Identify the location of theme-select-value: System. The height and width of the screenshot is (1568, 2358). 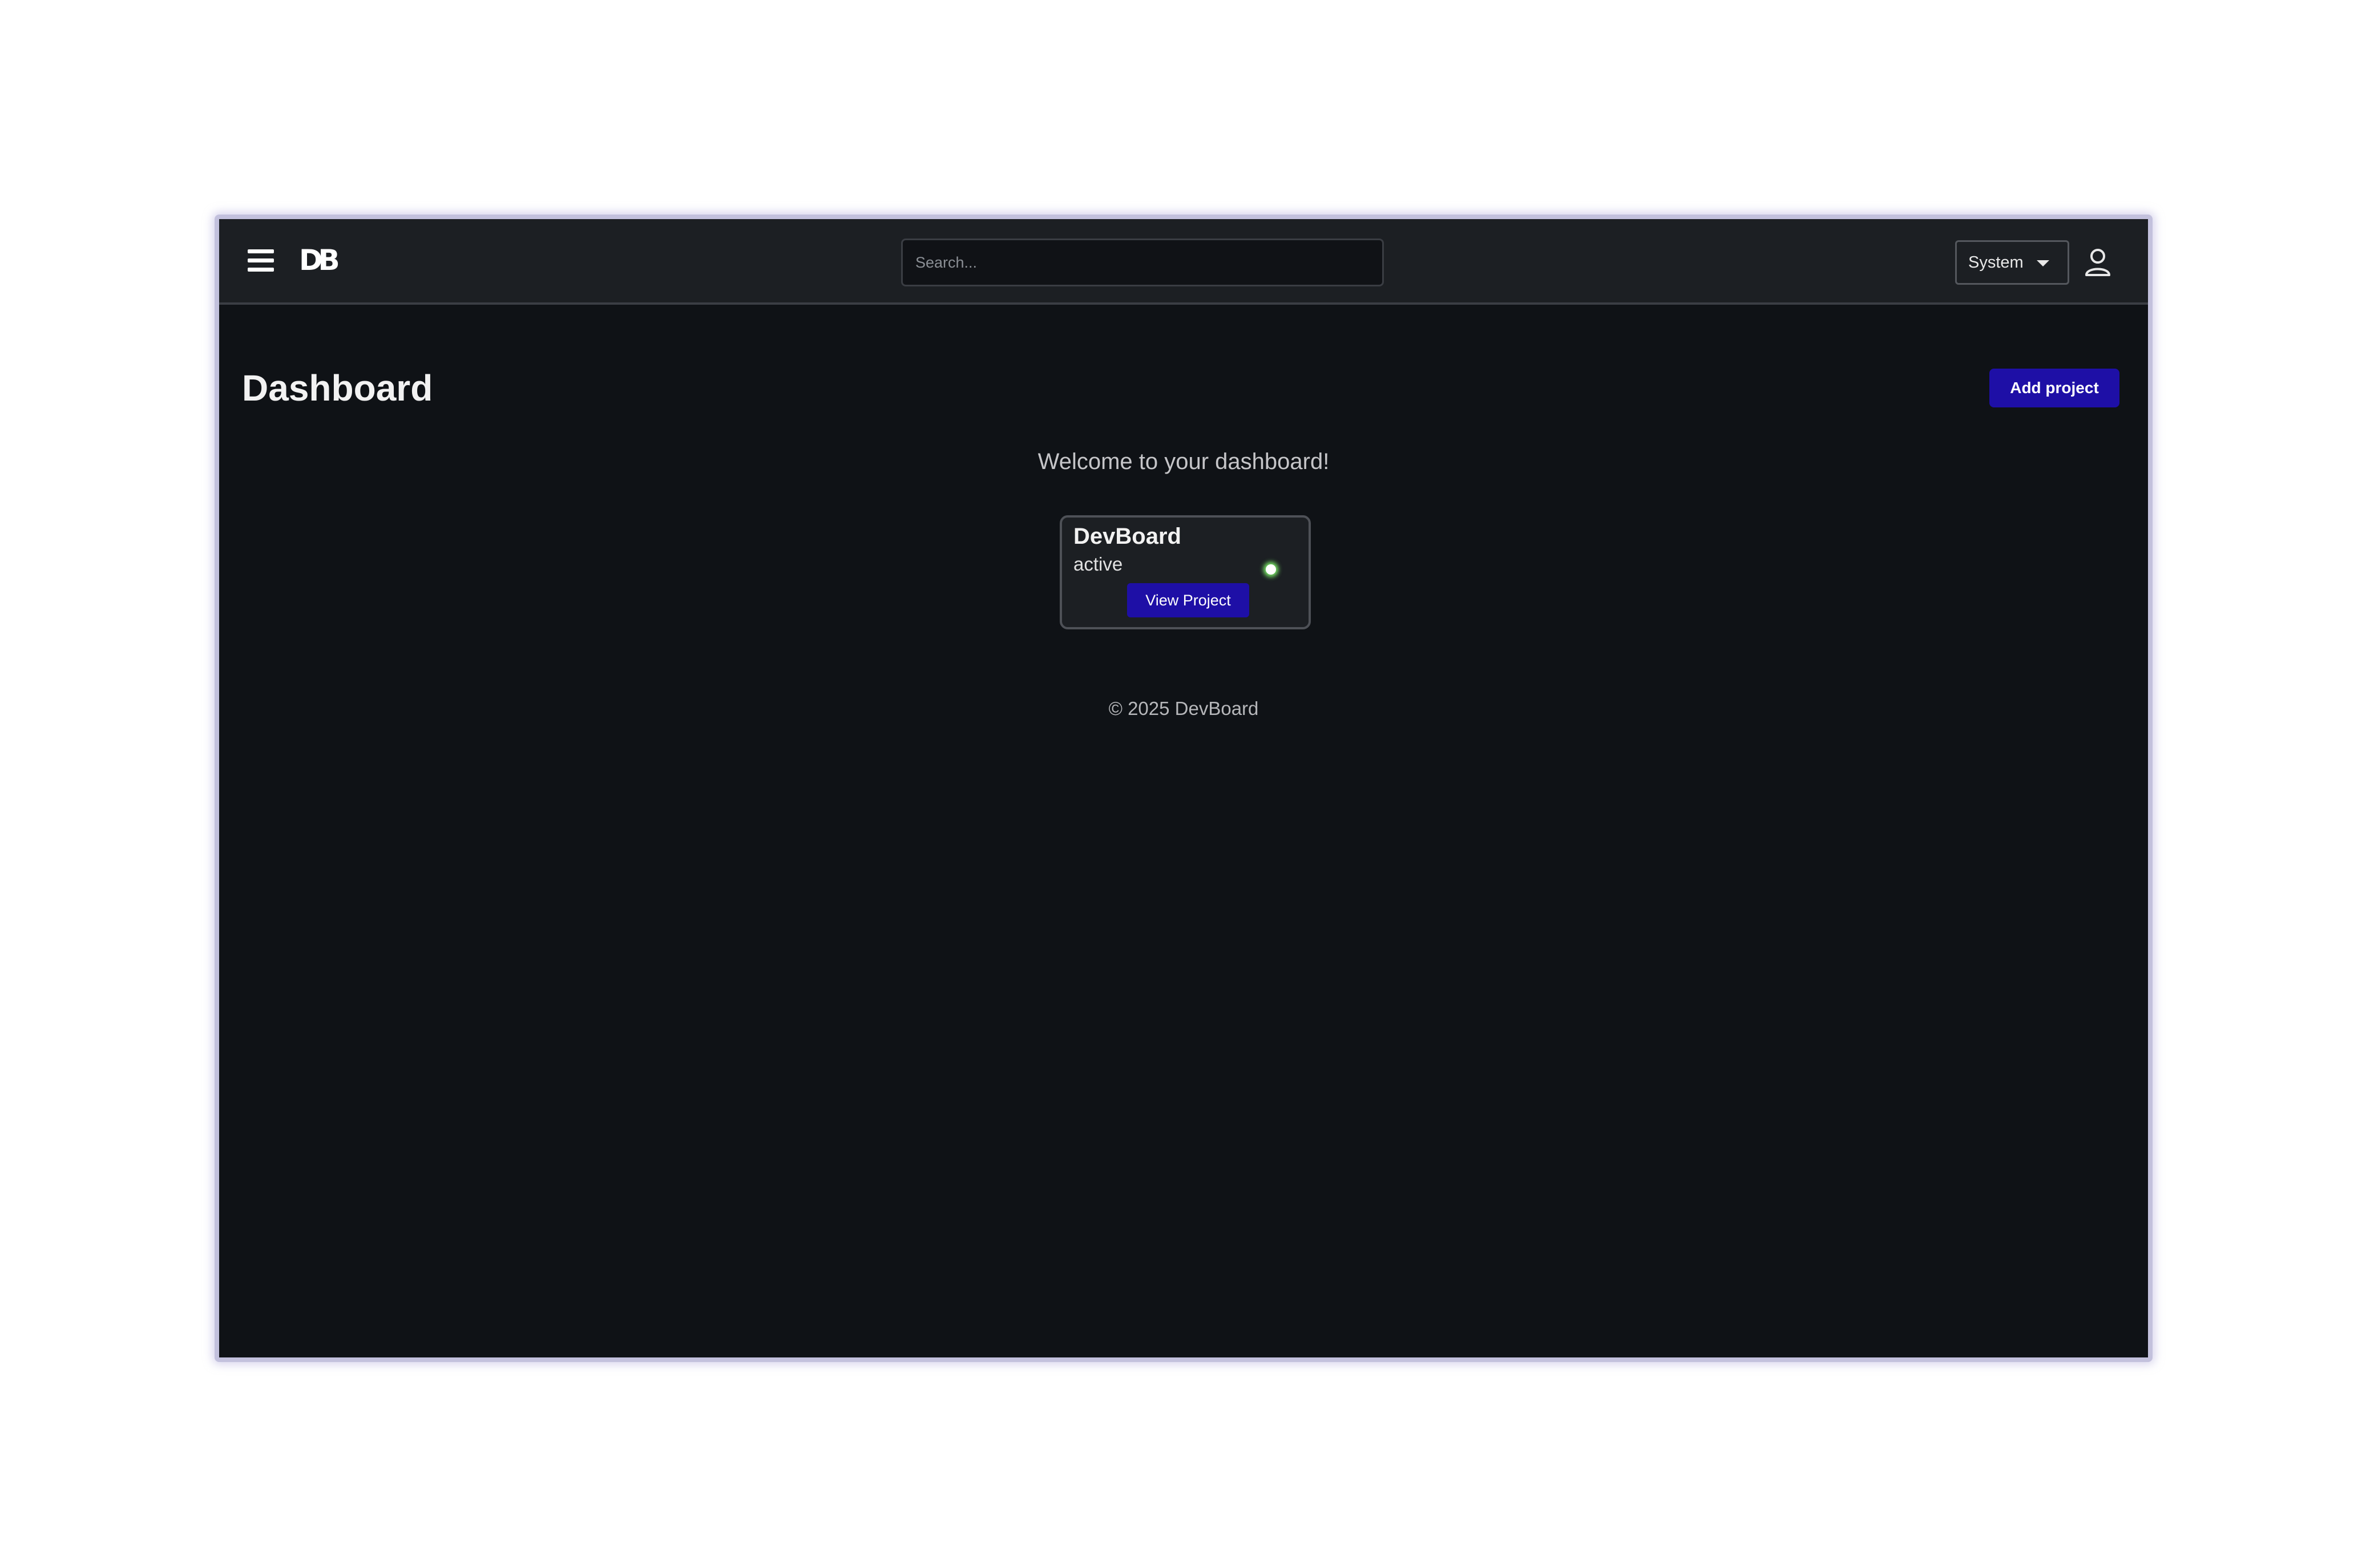
(1996, 262).